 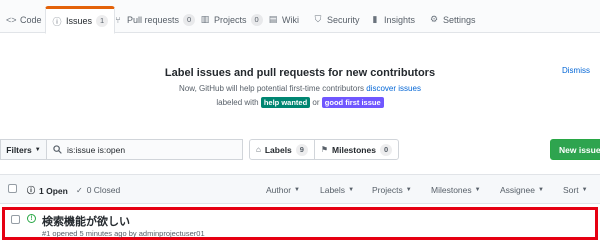 I want to click on help-wanted-label: help wanted, so click(x=285, y=102).